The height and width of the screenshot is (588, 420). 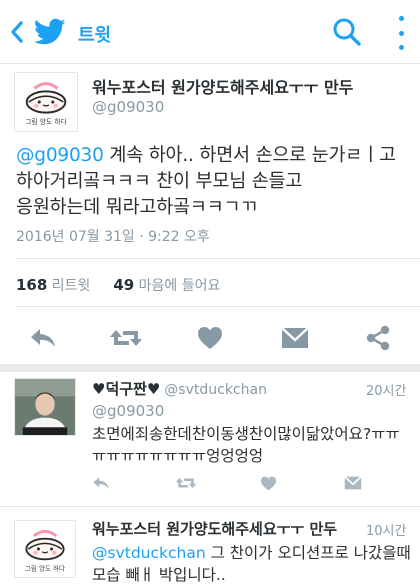 I want to click on reply-time: 10시간, so click(x=386, y=531).